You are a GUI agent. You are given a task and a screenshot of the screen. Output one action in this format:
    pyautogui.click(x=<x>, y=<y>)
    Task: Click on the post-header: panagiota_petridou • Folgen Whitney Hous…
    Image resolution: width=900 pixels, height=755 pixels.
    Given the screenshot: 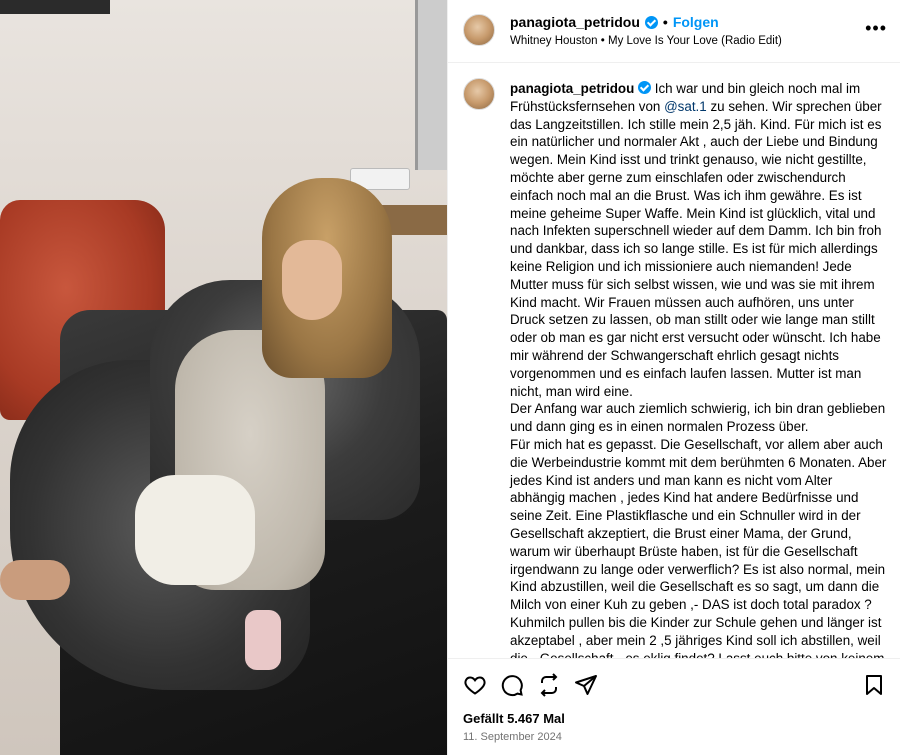 What is the action you would take?
    pyautogui.click(x=674, y=31)
    